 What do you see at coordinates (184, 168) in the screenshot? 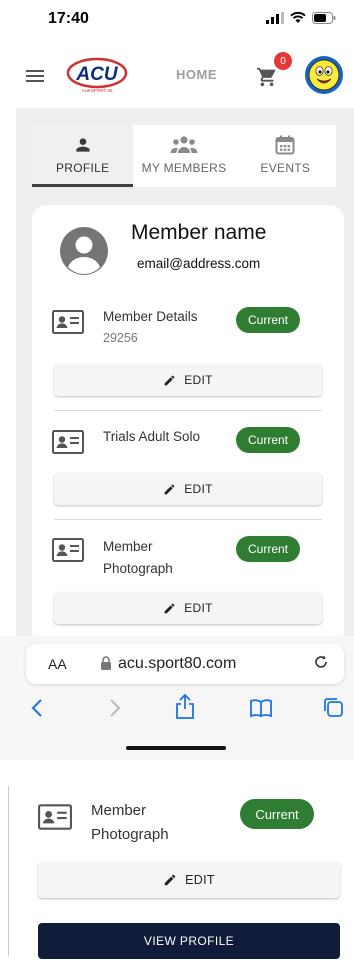
I see `tab-label: MY MEMBERS` at bounding box center [184, 168].